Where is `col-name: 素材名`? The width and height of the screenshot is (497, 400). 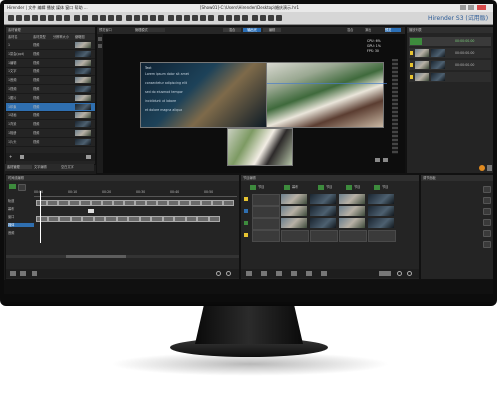
col-name: 素材名 is located at coordinates (18, 37).